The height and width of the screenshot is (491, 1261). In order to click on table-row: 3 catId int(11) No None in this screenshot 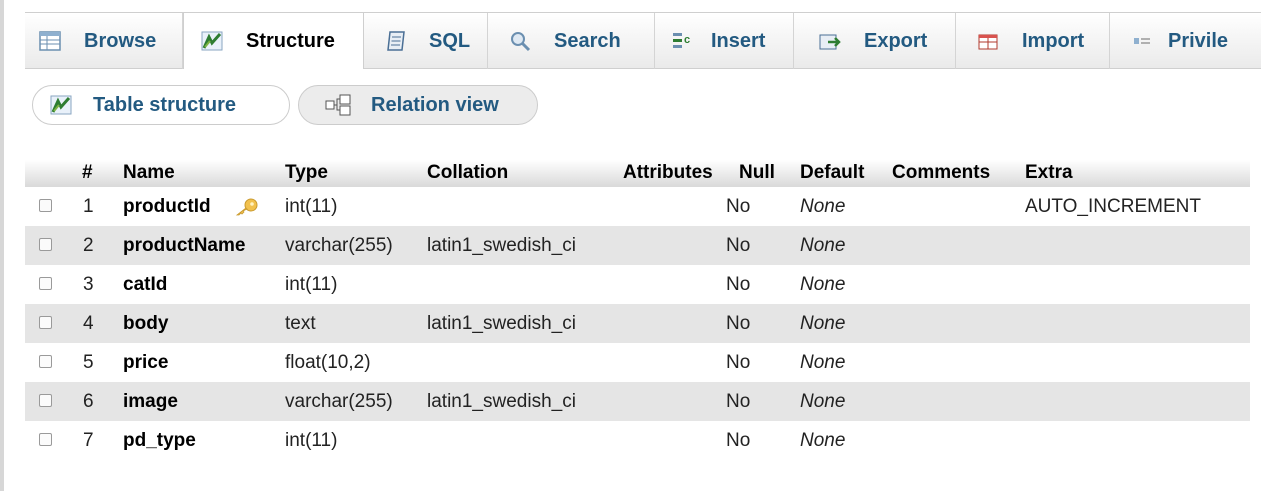, I will do `click(637, 284)`.